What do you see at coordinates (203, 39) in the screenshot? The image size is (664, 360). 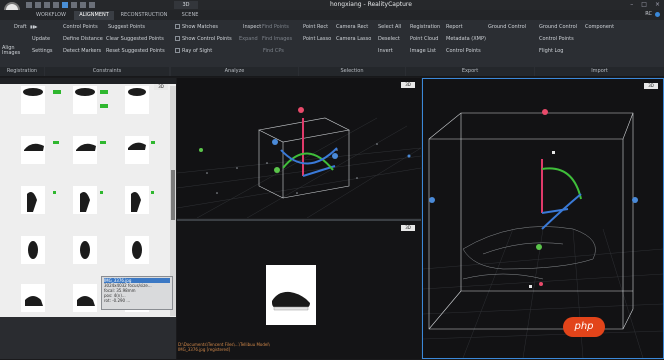 I see `show-control-points-checkbox: Show Control Points` at bounding box center [203, 39].